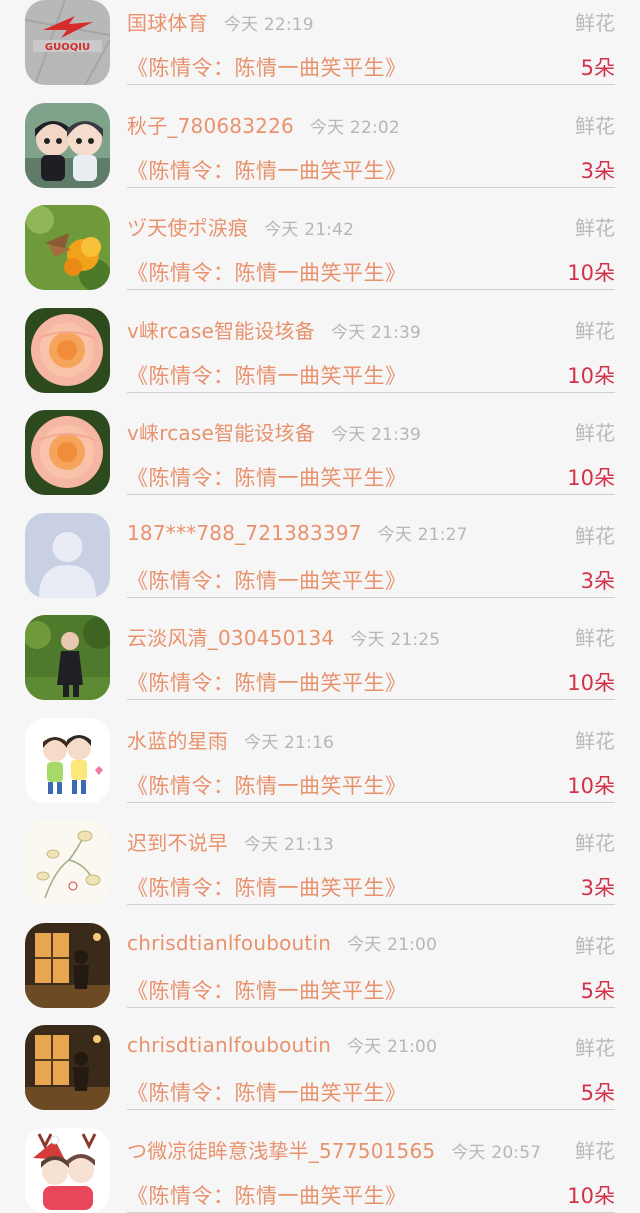 The width and height of the screenshot is (640, 1213). I want to click on figurines-icon, so click(67, 145).